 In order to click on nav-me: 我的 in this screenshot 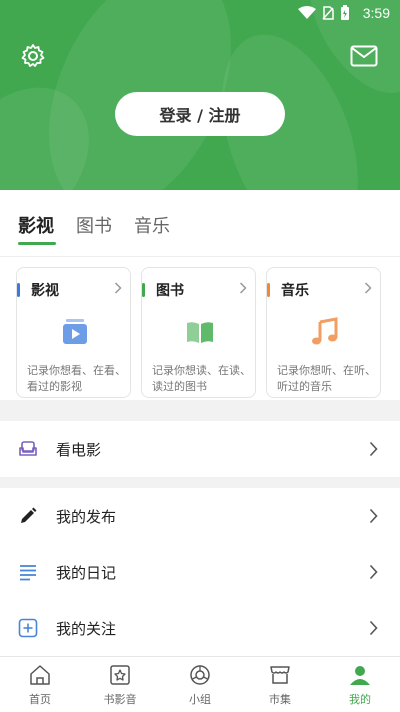, I will do `click(360, 684)`.